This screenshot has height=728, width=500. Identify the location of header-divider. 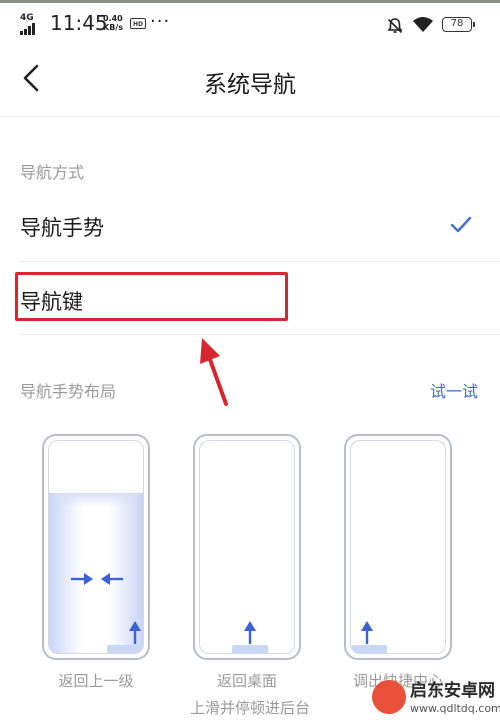
(250, 116).